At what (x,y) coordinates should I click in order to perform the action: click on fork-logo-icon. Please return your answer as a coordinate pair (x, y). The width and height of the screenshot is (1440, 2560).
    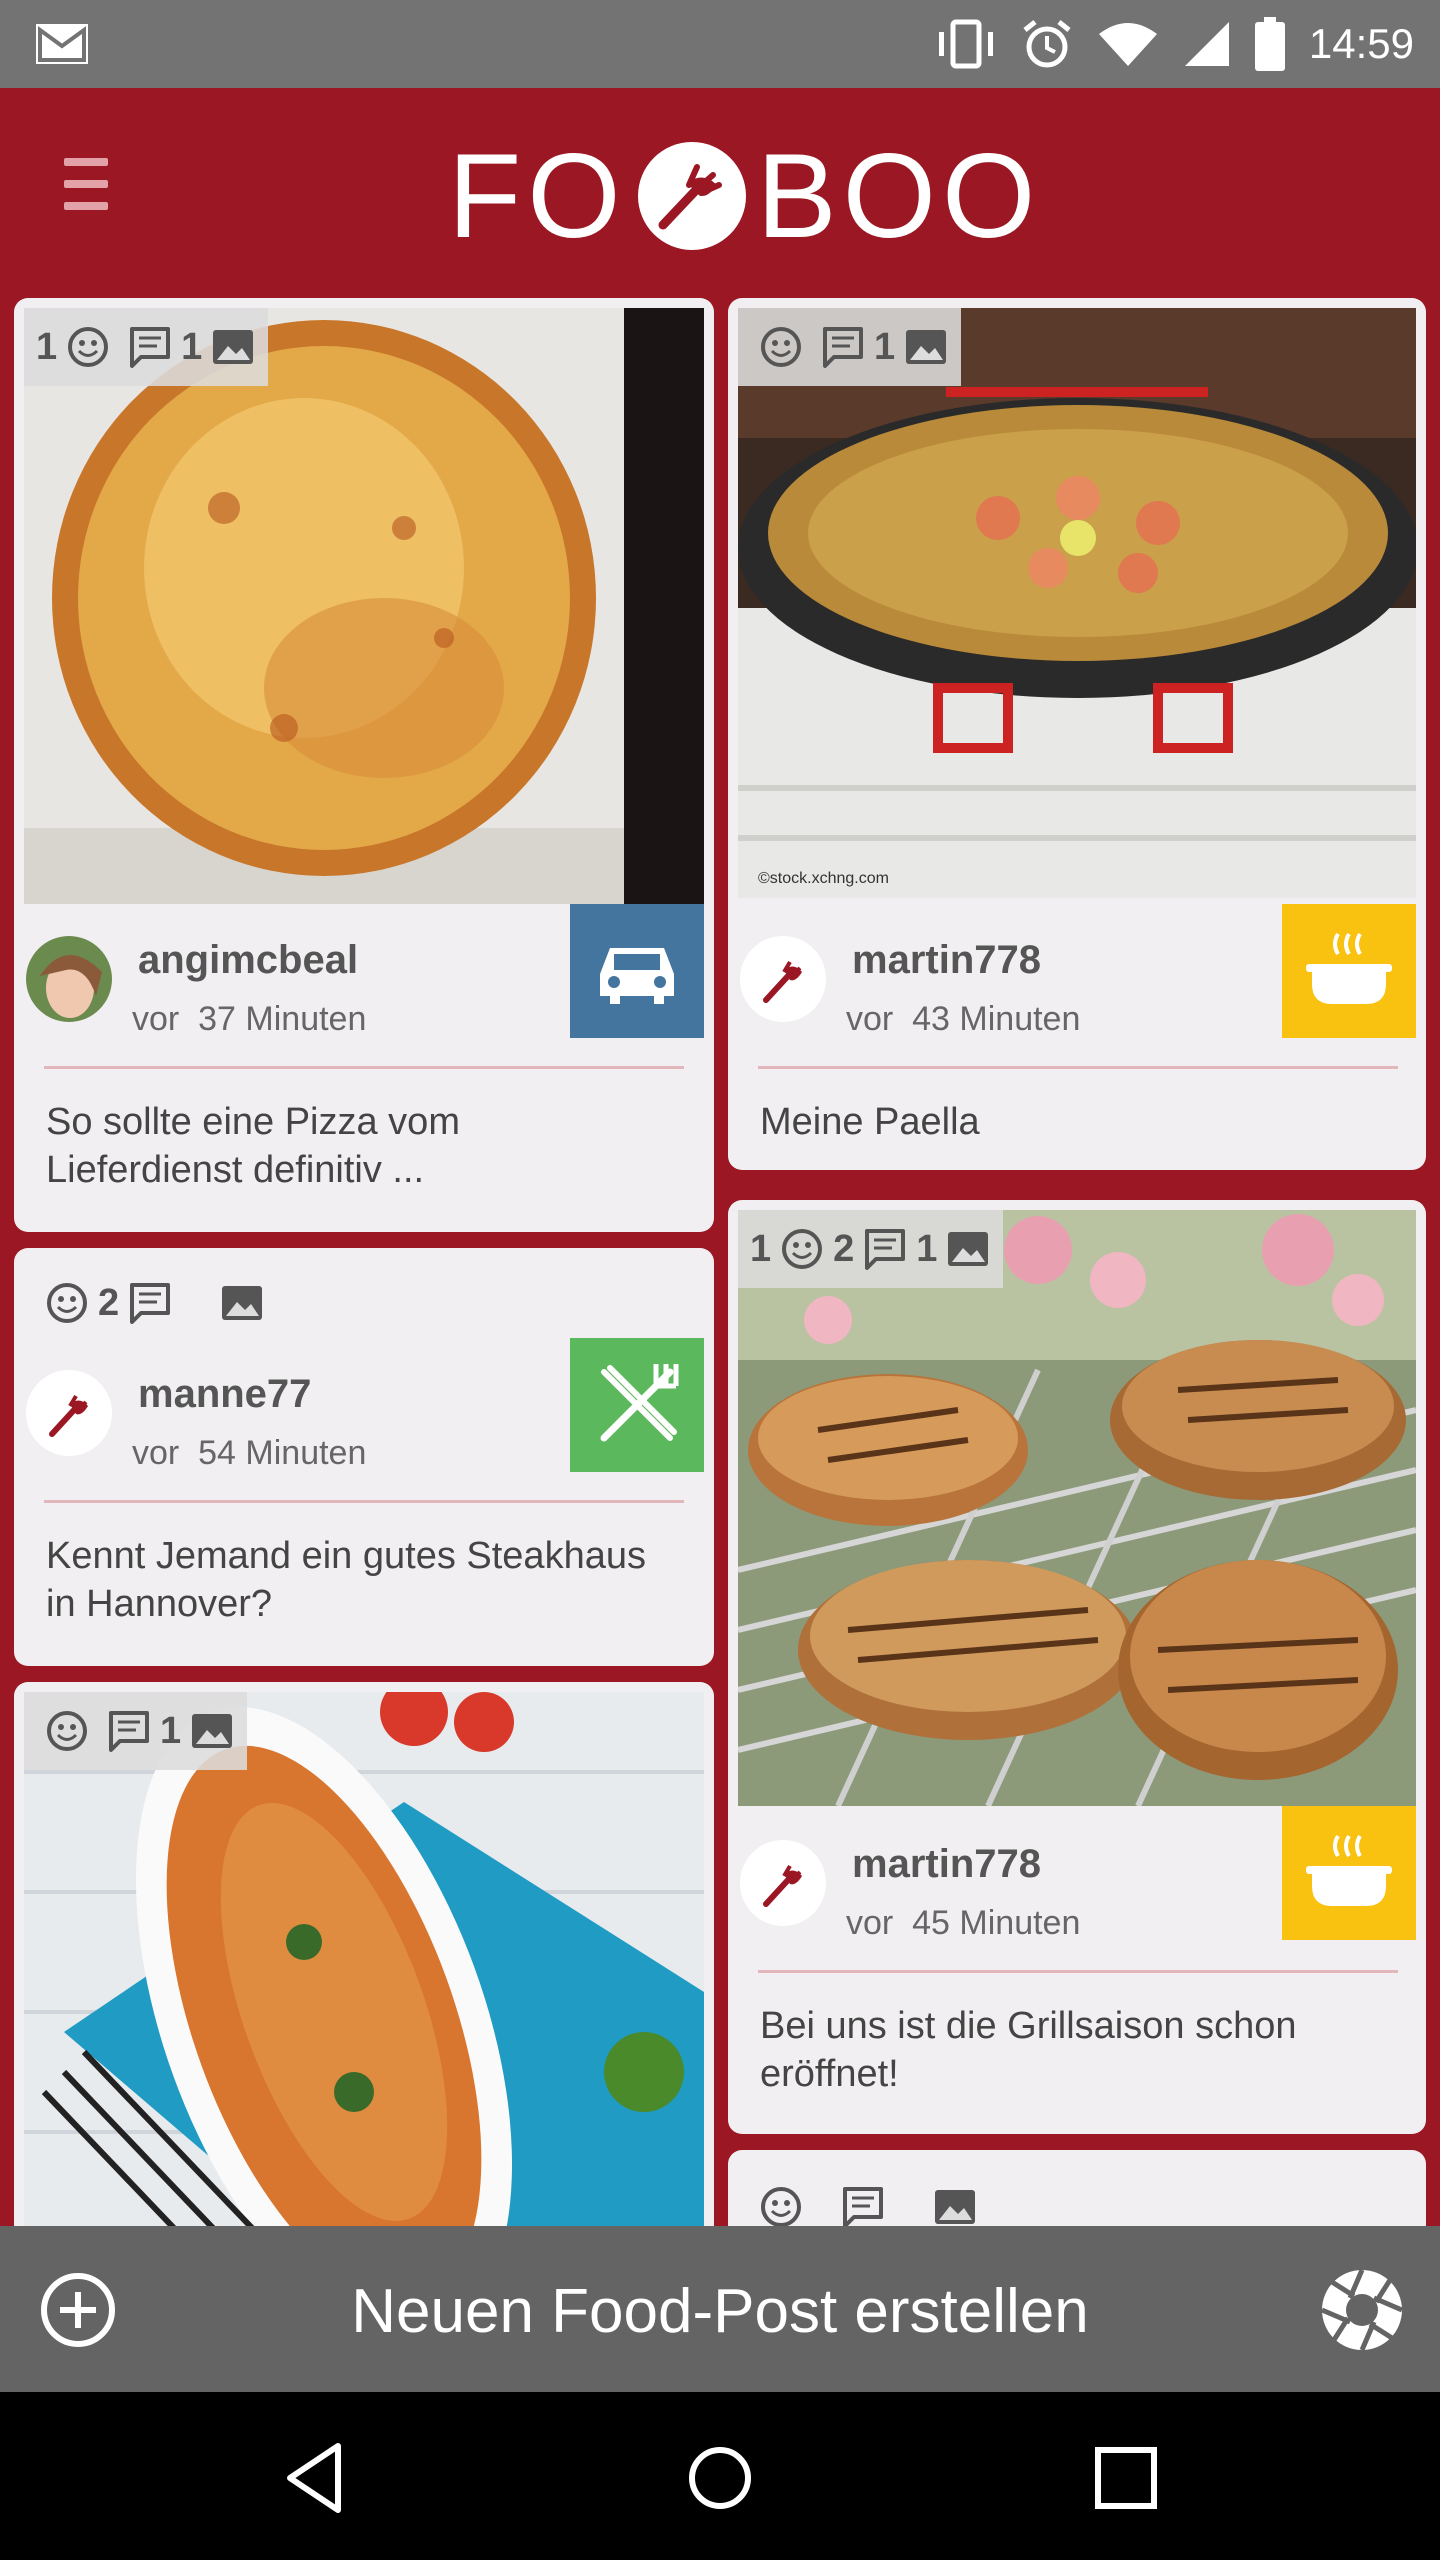
    Looking at the image, I should click on (691, 196).